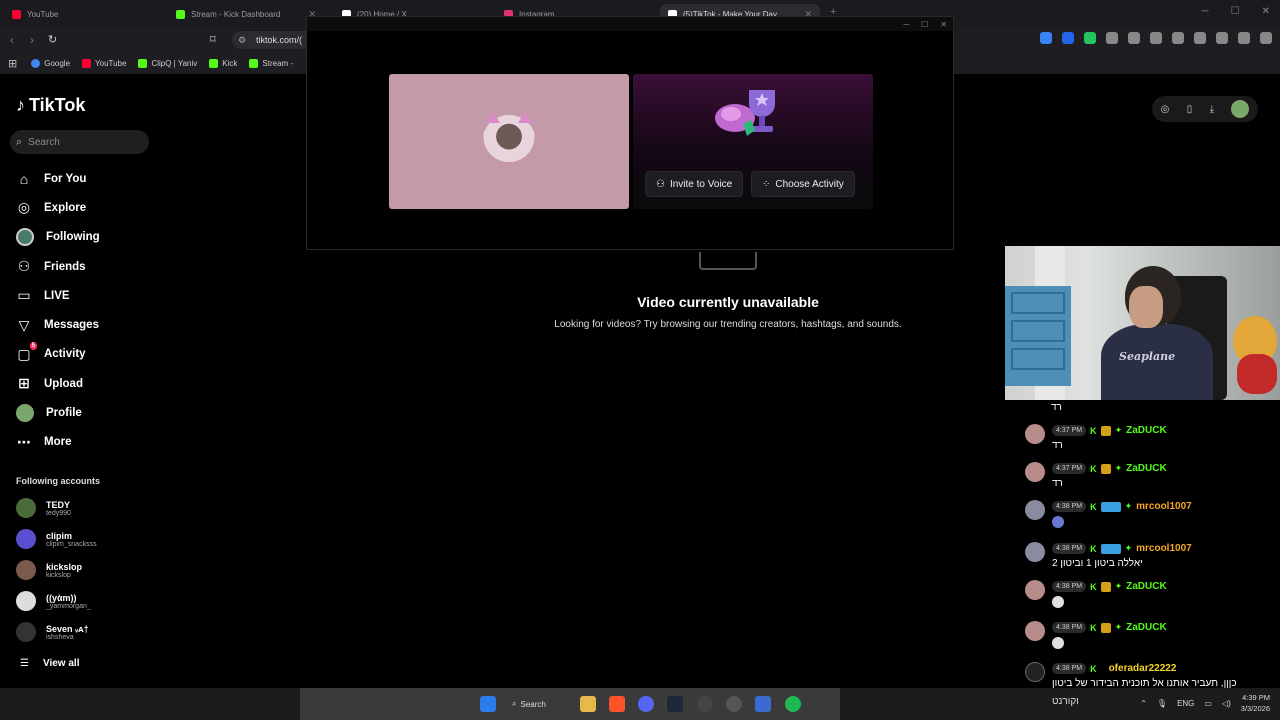 The width and height of the screenshot is (1280, 720). What do you see at coordinates (58, 178) in the screenshot?
I see `menu-item-for-you: ⌂ For You` at bounding box center [58, 178].